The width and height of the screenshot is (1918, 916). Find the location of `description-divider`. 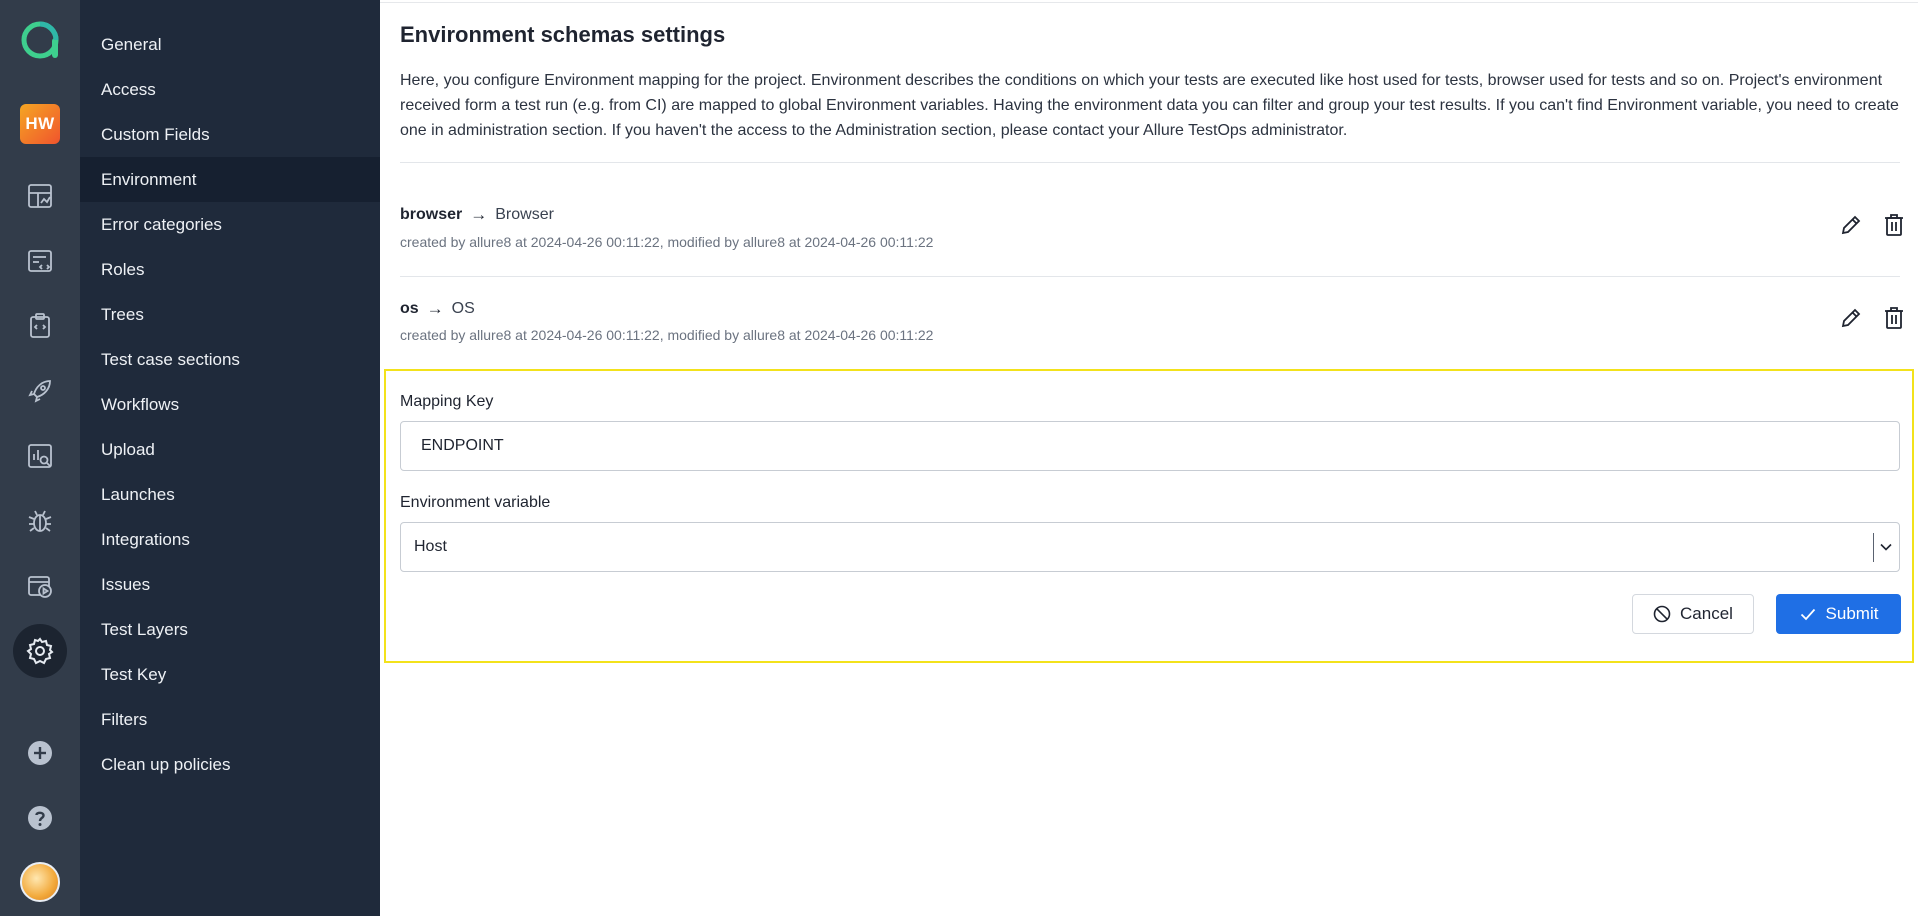

description-divider is located at coordinates (1150, 162).